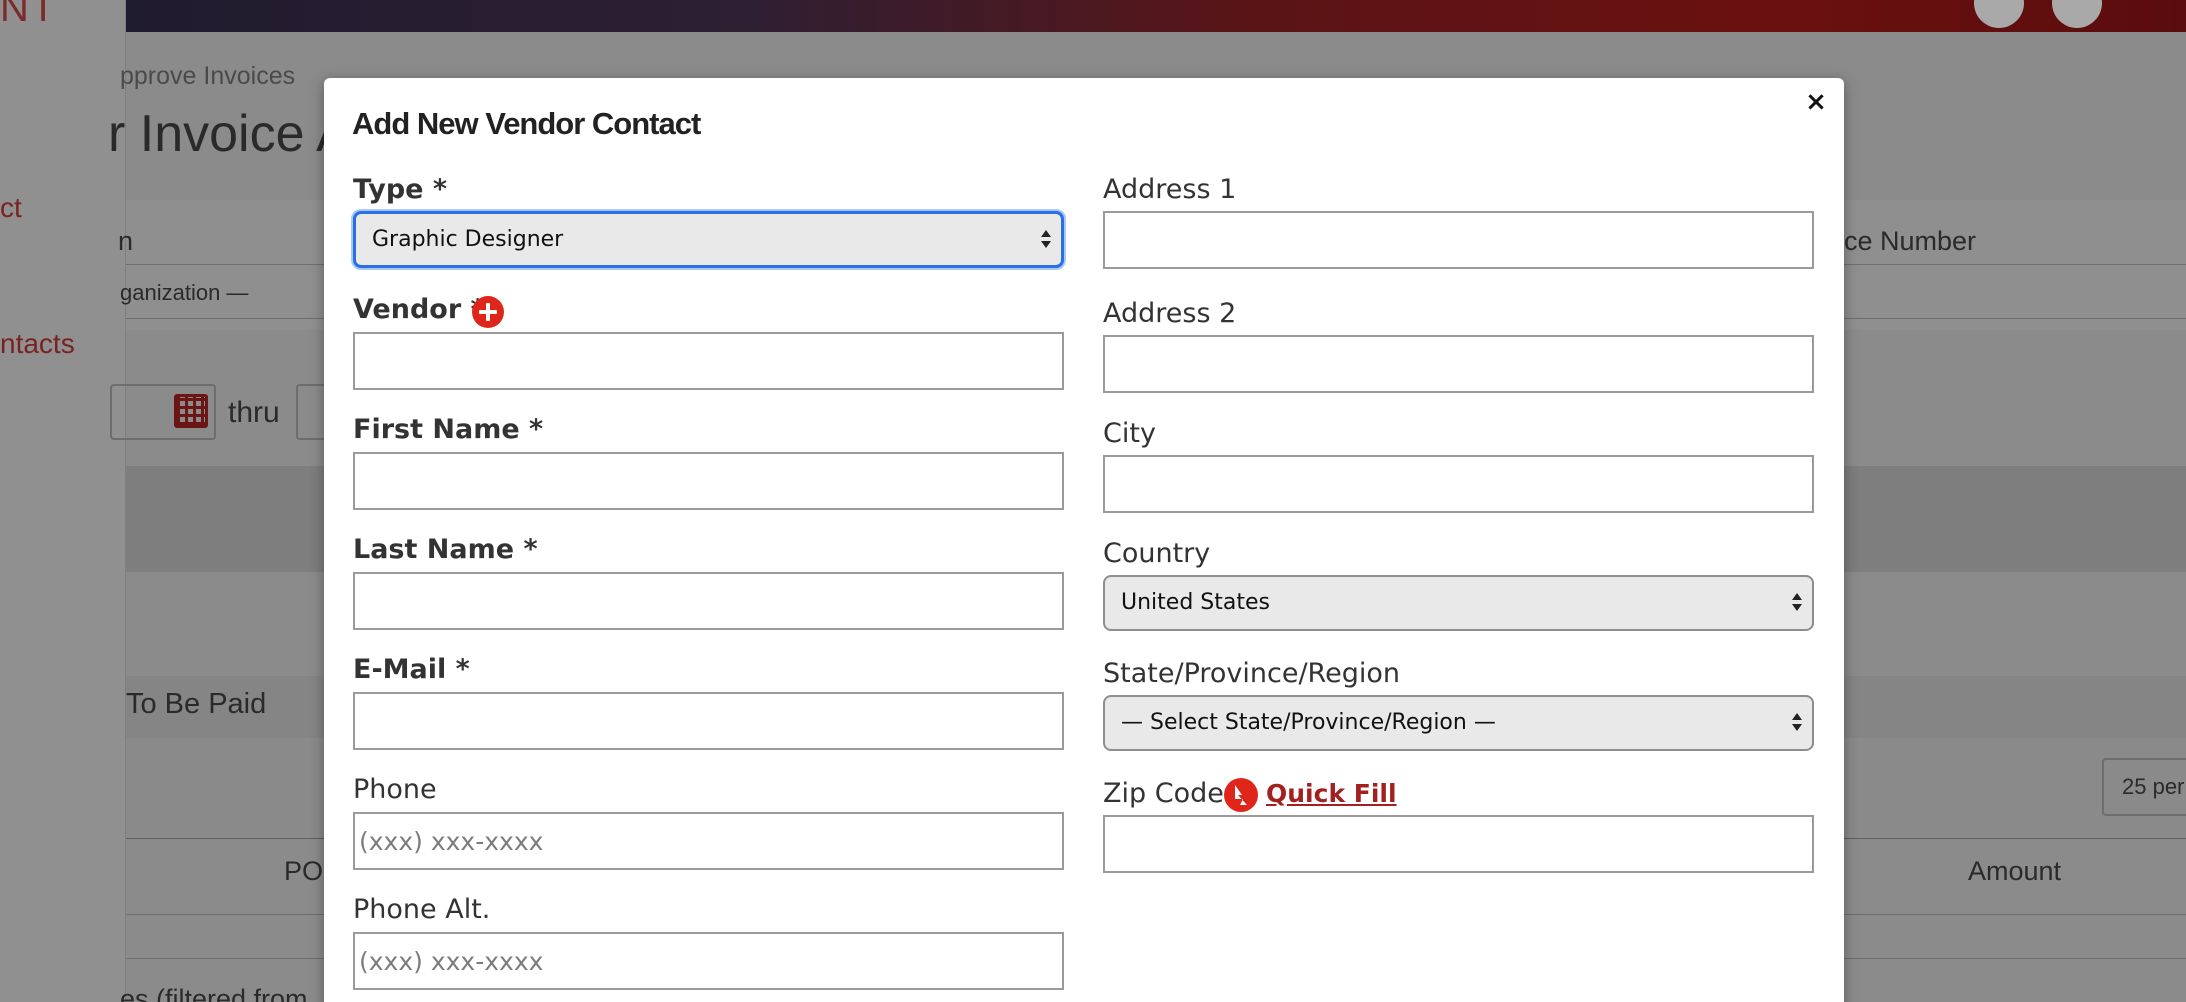  I want to click on phone-alt-label: Phone Alt., so click(422, 909).